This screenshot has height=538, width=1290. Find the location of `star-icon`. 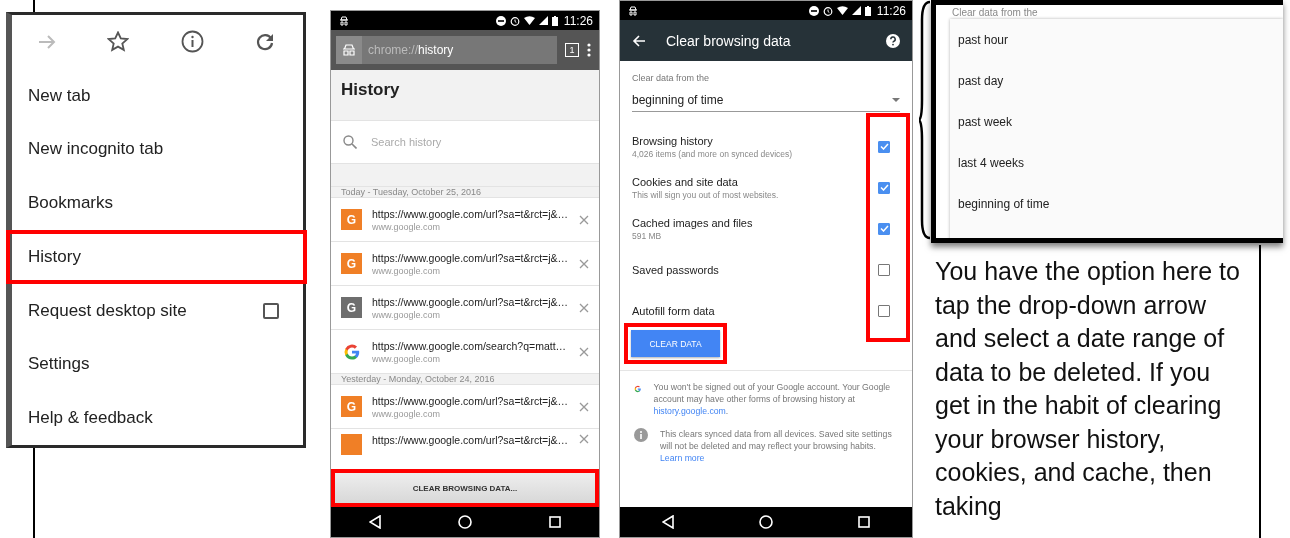

star-icon is located at coordinates (118, 42).